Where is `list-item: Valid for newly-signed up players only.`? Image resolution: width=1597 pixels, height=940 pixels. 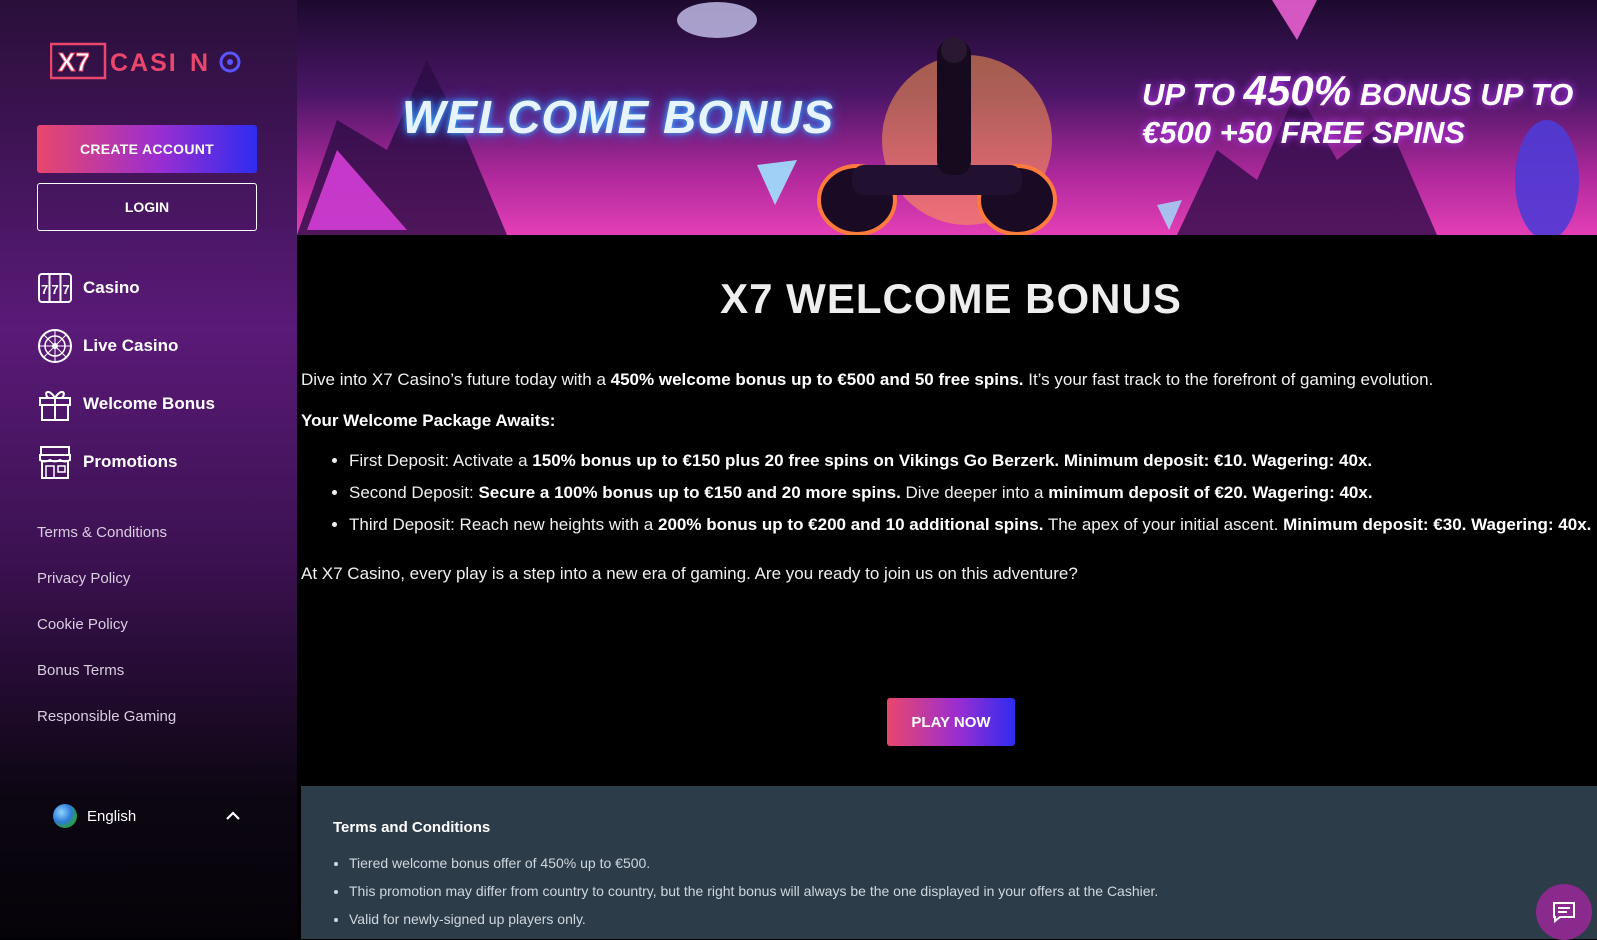 list-item: Valid for newly-signed up players only. is located at coordinates (753, 919).